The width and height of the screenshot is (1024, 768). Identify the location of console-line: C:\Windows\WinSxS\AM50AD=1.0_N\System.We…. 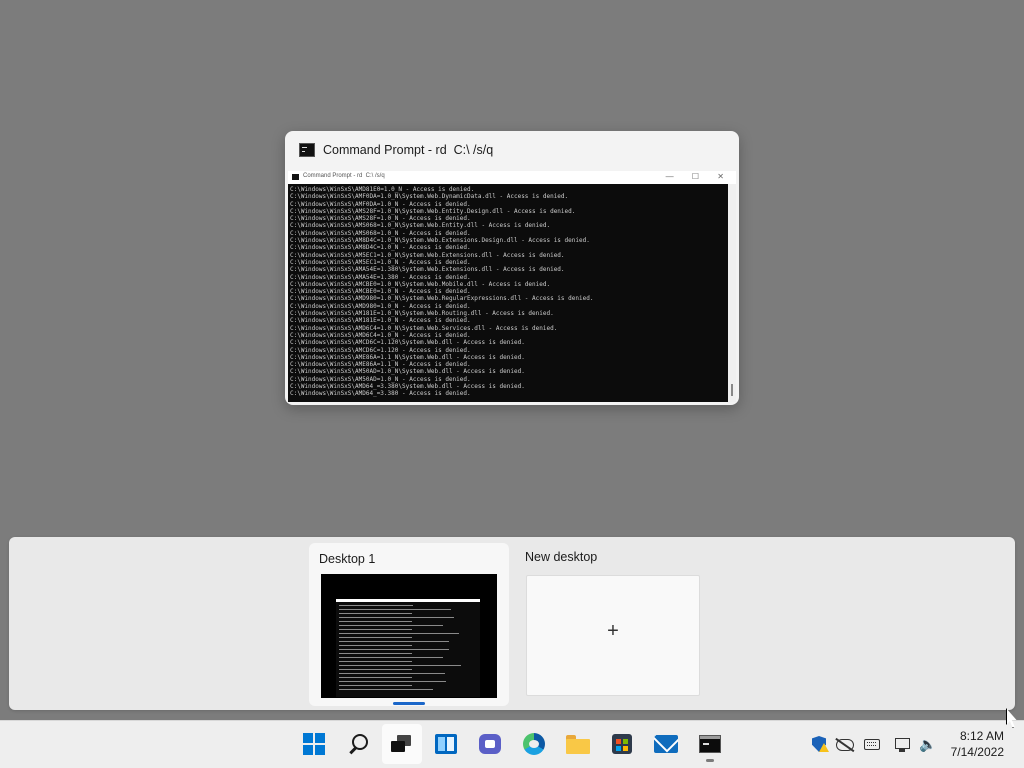
(407, 372).